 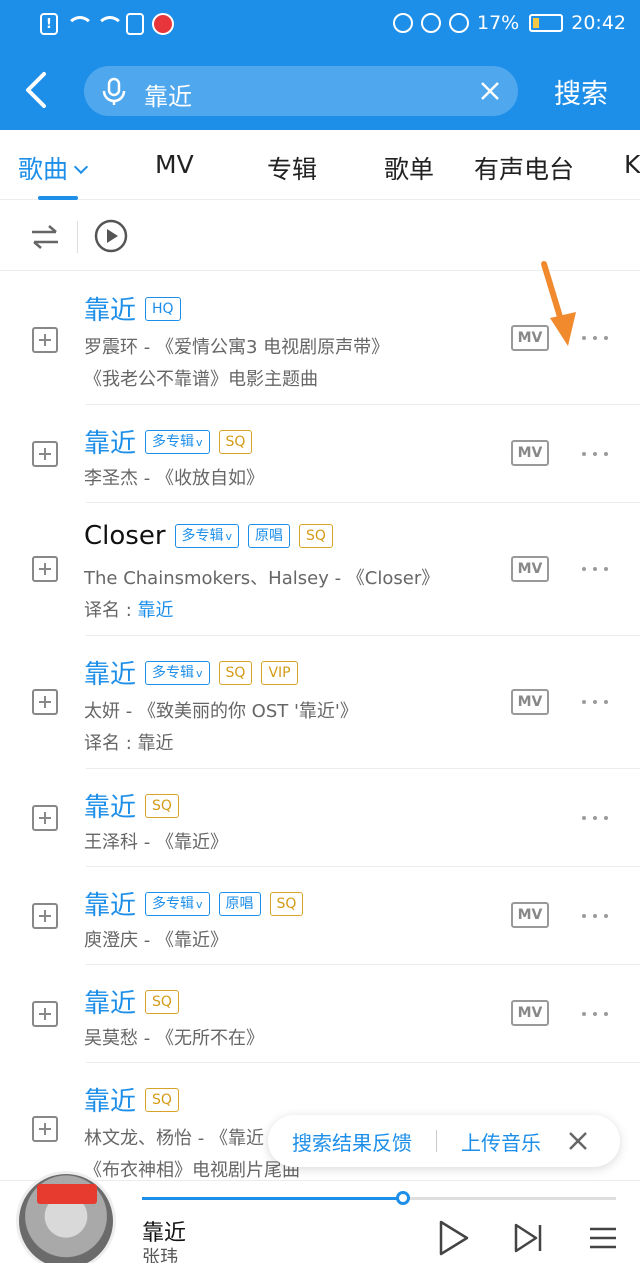 What do you see at coordinates (490, 91) in the screenshot?
I see `clear-icon` at bounding box center [490, 91].